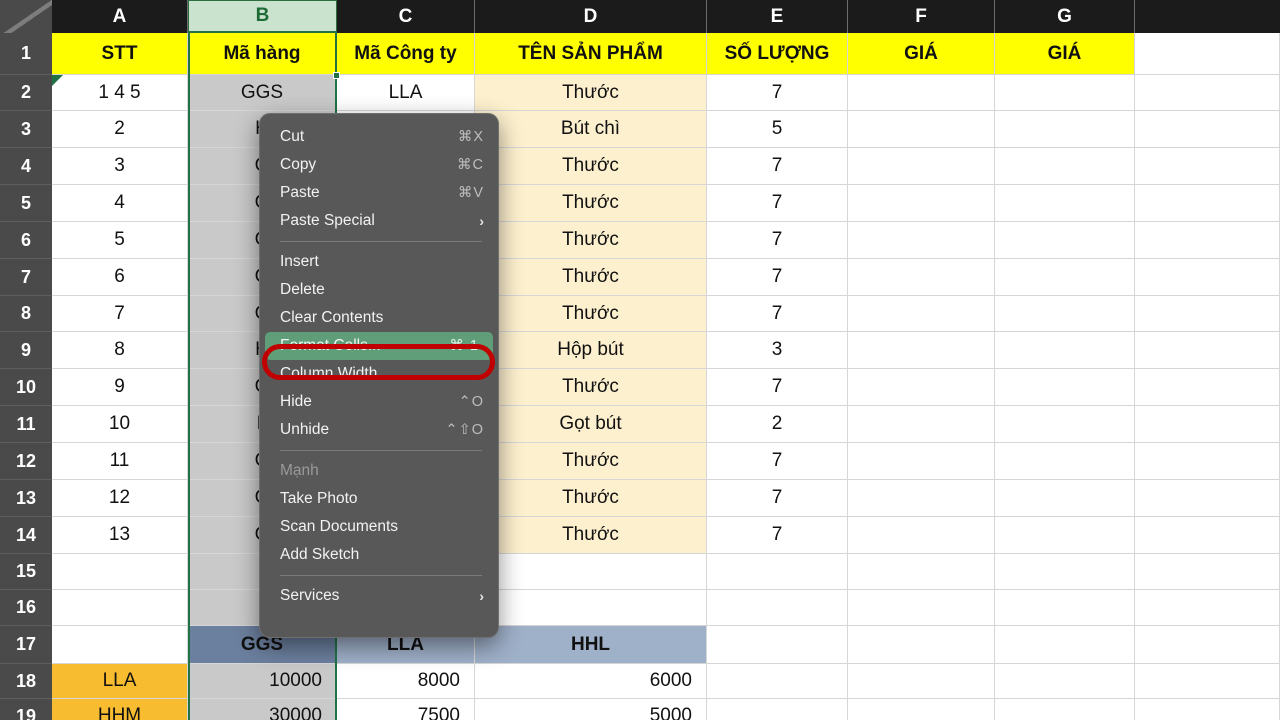 Image resolution: width=1280 pixels, height=720 pixels. What do you see at coordinates (1207, 277) in the screenshot?
I see `cell-H7` at bounding box center [1207, 277].